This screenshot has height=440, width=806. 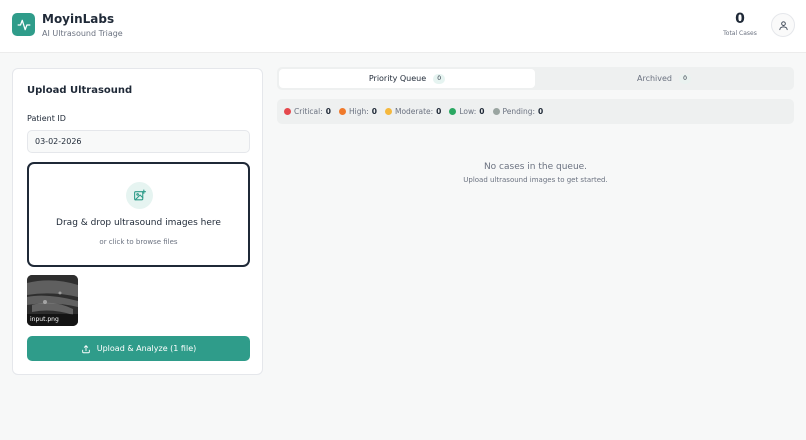 I want to click on image-plus-icon, so click(x=140, y=195).